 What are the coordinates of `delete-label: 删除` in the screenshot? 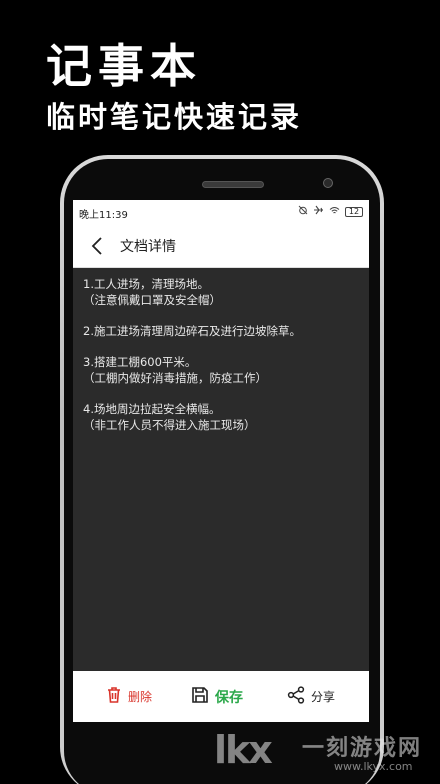 It's located at (140, 697).